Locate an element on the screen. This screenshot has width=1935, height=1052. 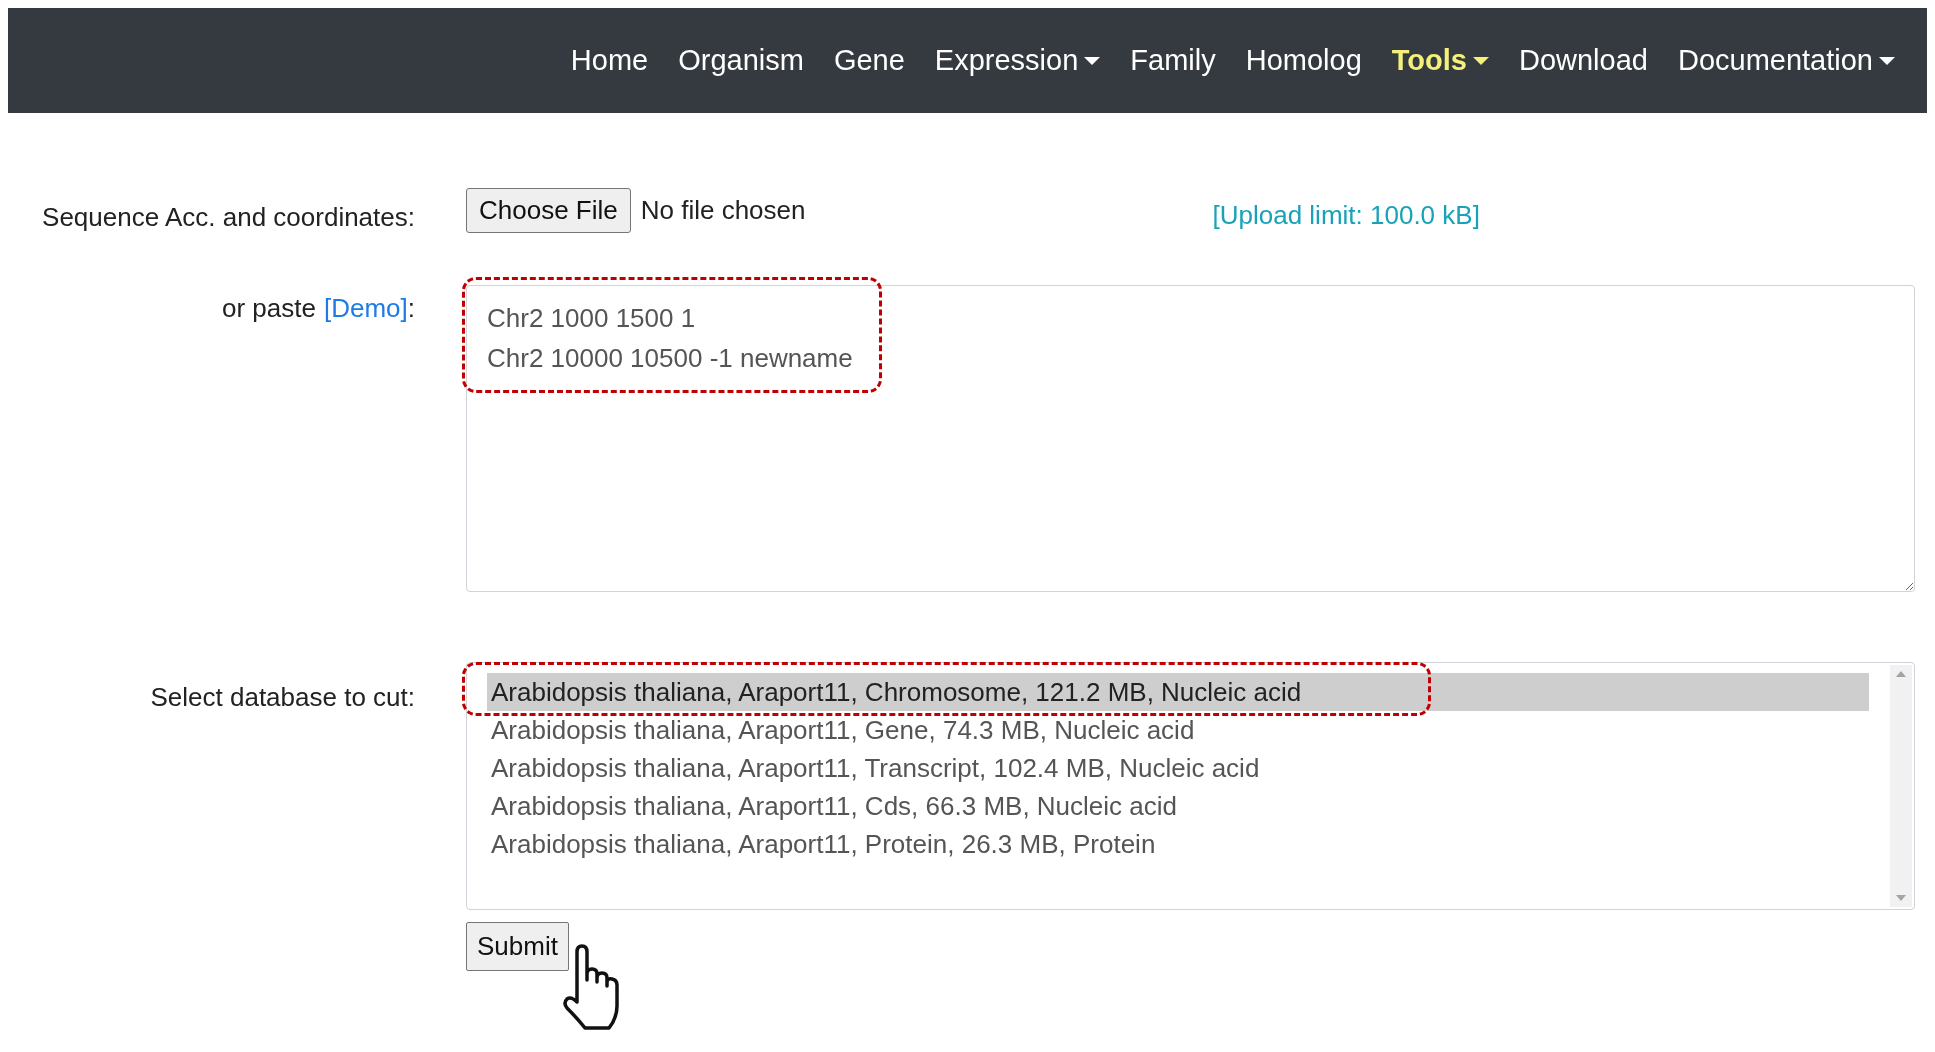
hand-pointer-icon is located at coordinates (592, 987).